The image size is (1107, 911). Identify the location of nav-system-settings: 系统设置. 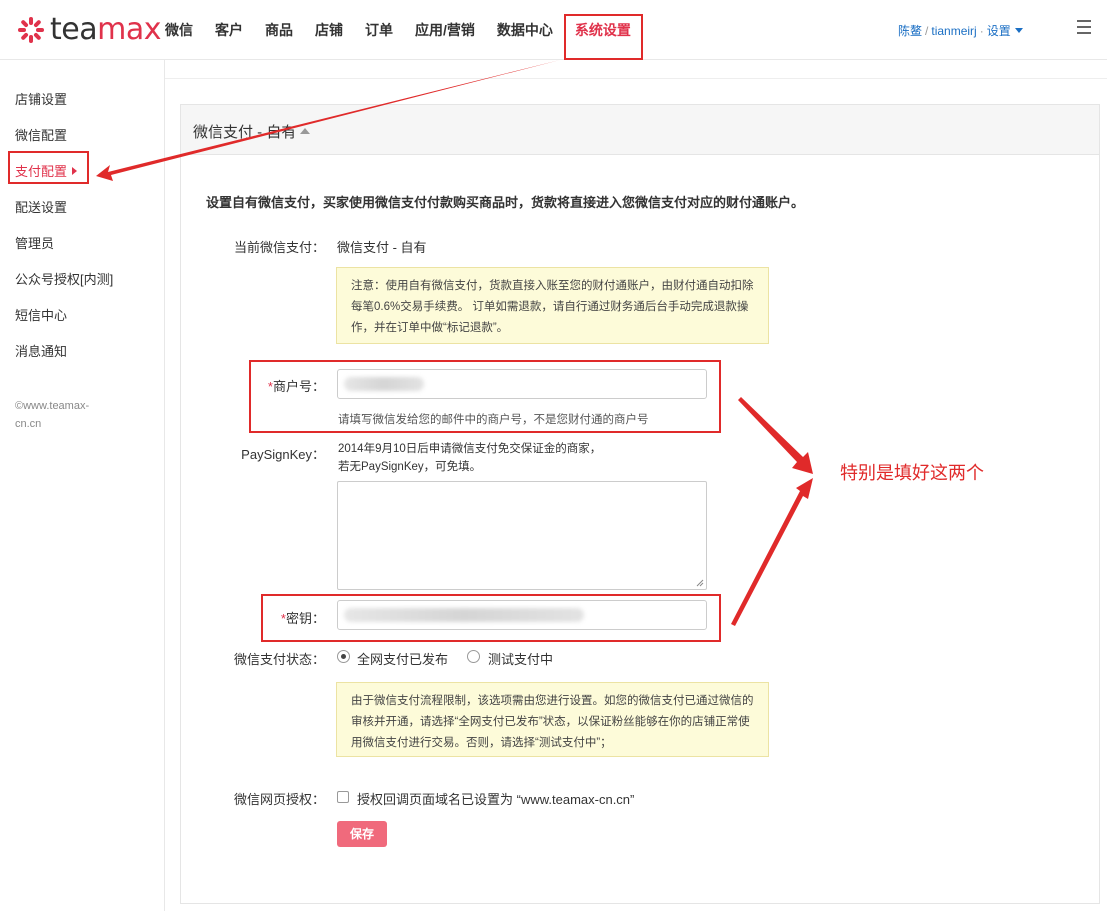
(603, 30).